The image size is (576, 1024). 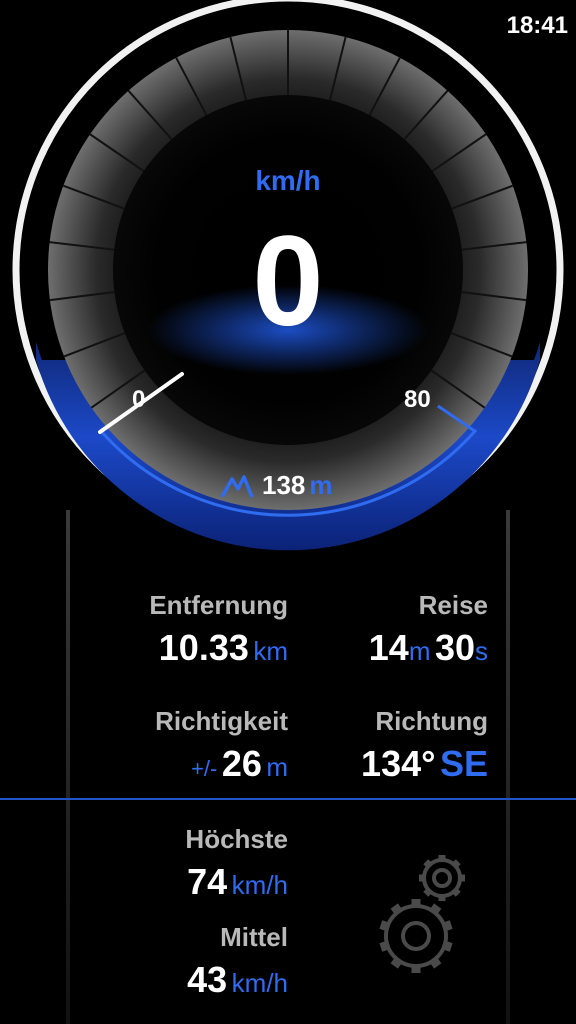 I want to click on trip-minutes-unit: m, so click(x=419, y=651).